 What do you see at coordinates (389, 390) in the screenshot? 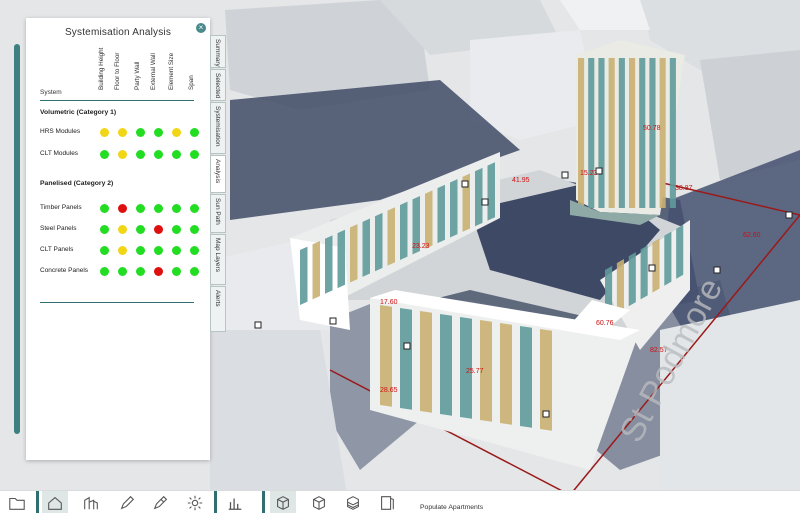
I see `dimension-label: 28.65` at bounding box center [389, 390].